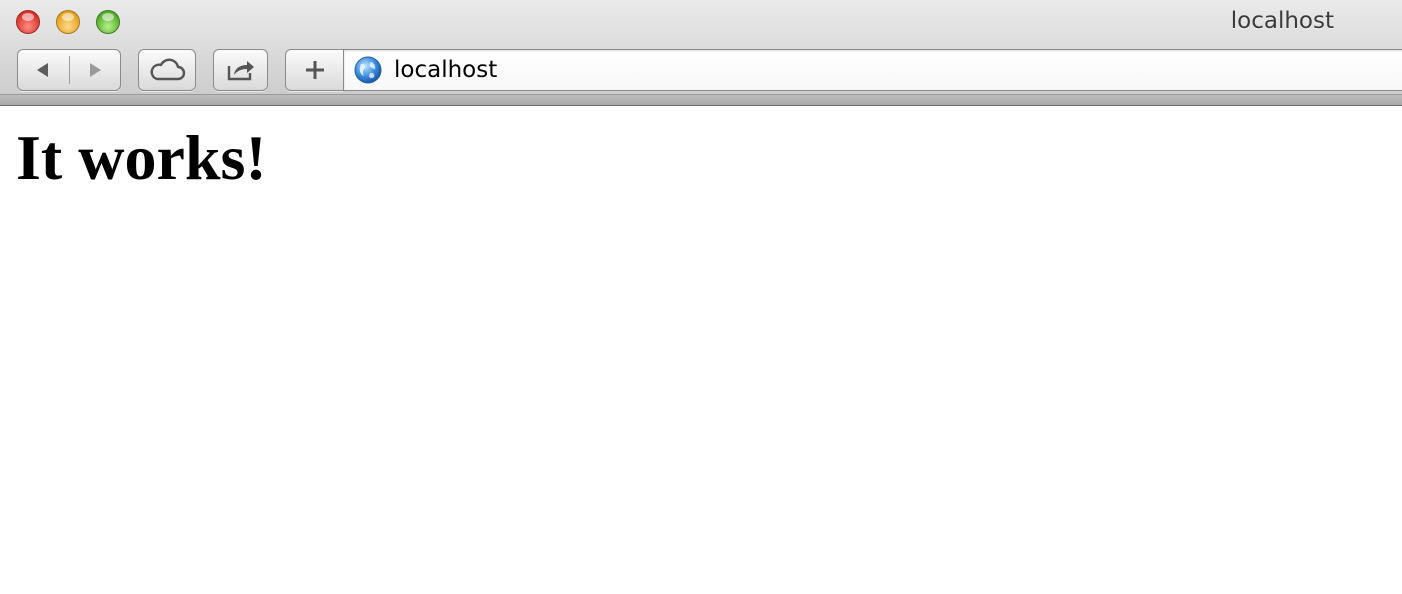  I want to click on cloud-icon, so click(168, 69).